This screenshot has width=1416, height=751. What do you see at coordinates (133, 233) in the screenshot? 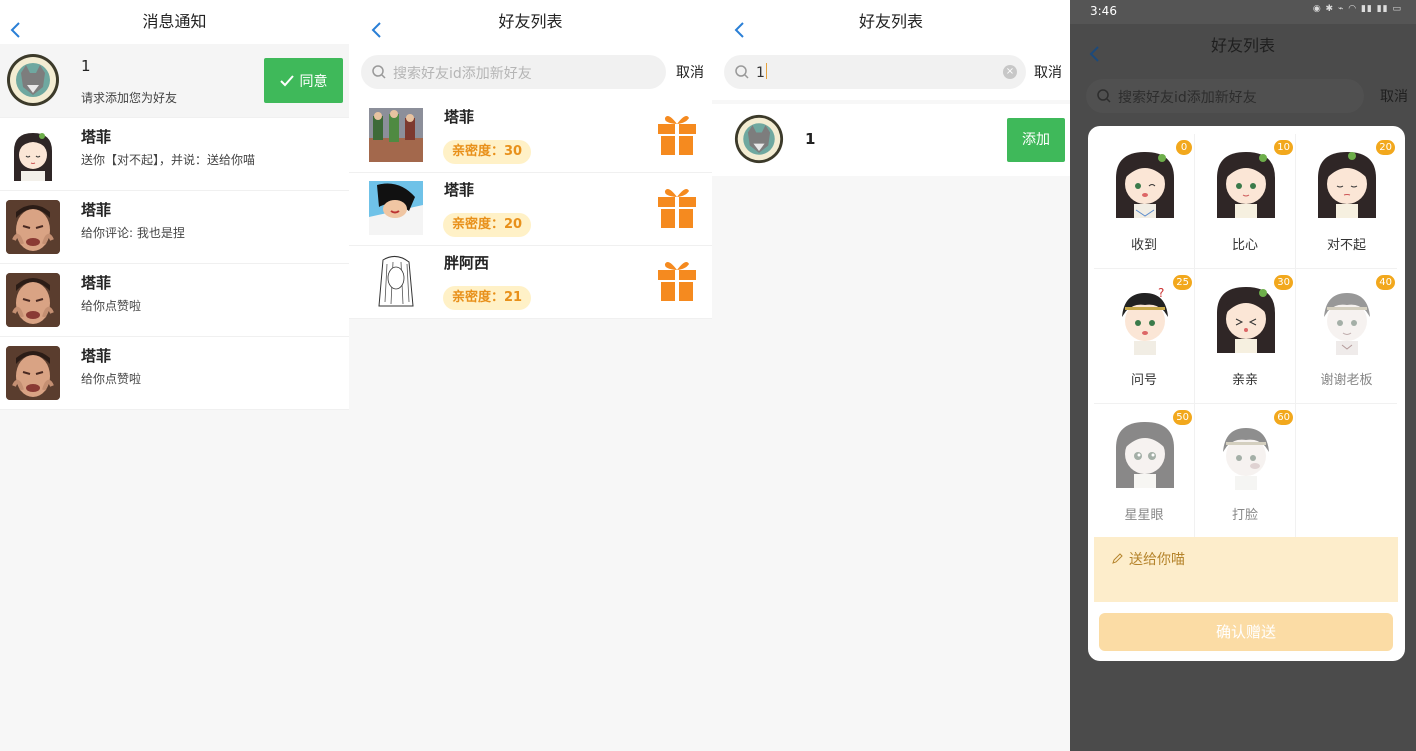
I see `message-text: 给你评论: 我也是捏` at bounding box center [133, 233].